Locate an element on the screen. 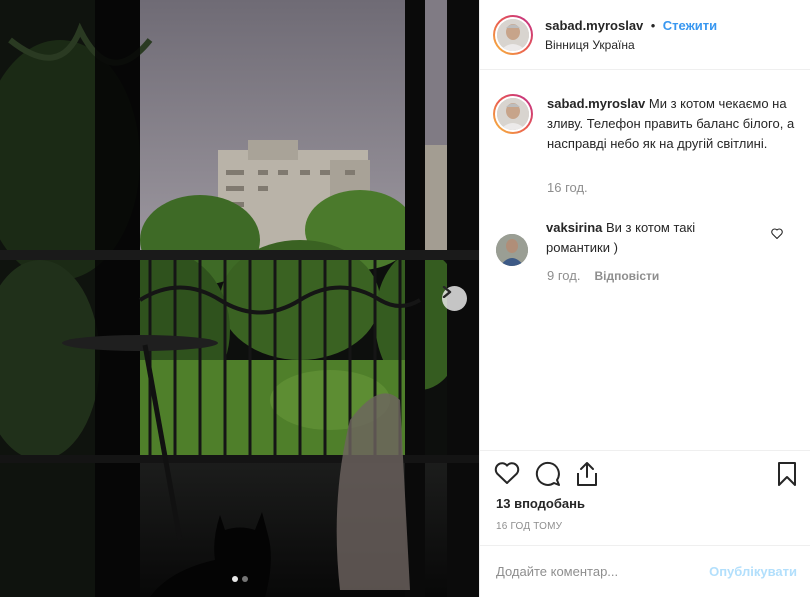  add-comment-bar: Опублікувати is located at coordinates (645, 571).